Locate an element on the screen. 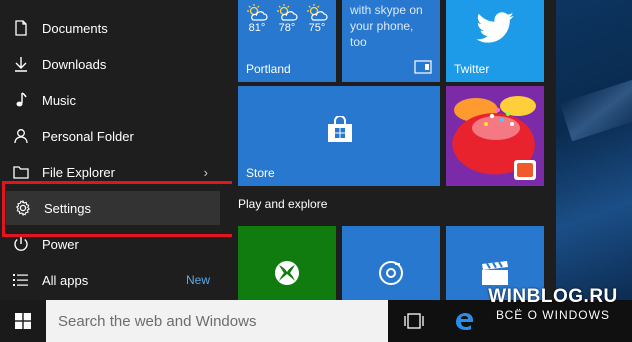 This screenshot has height=342, width=632. shopping-bag-icon is located at coordinates (340, 129).